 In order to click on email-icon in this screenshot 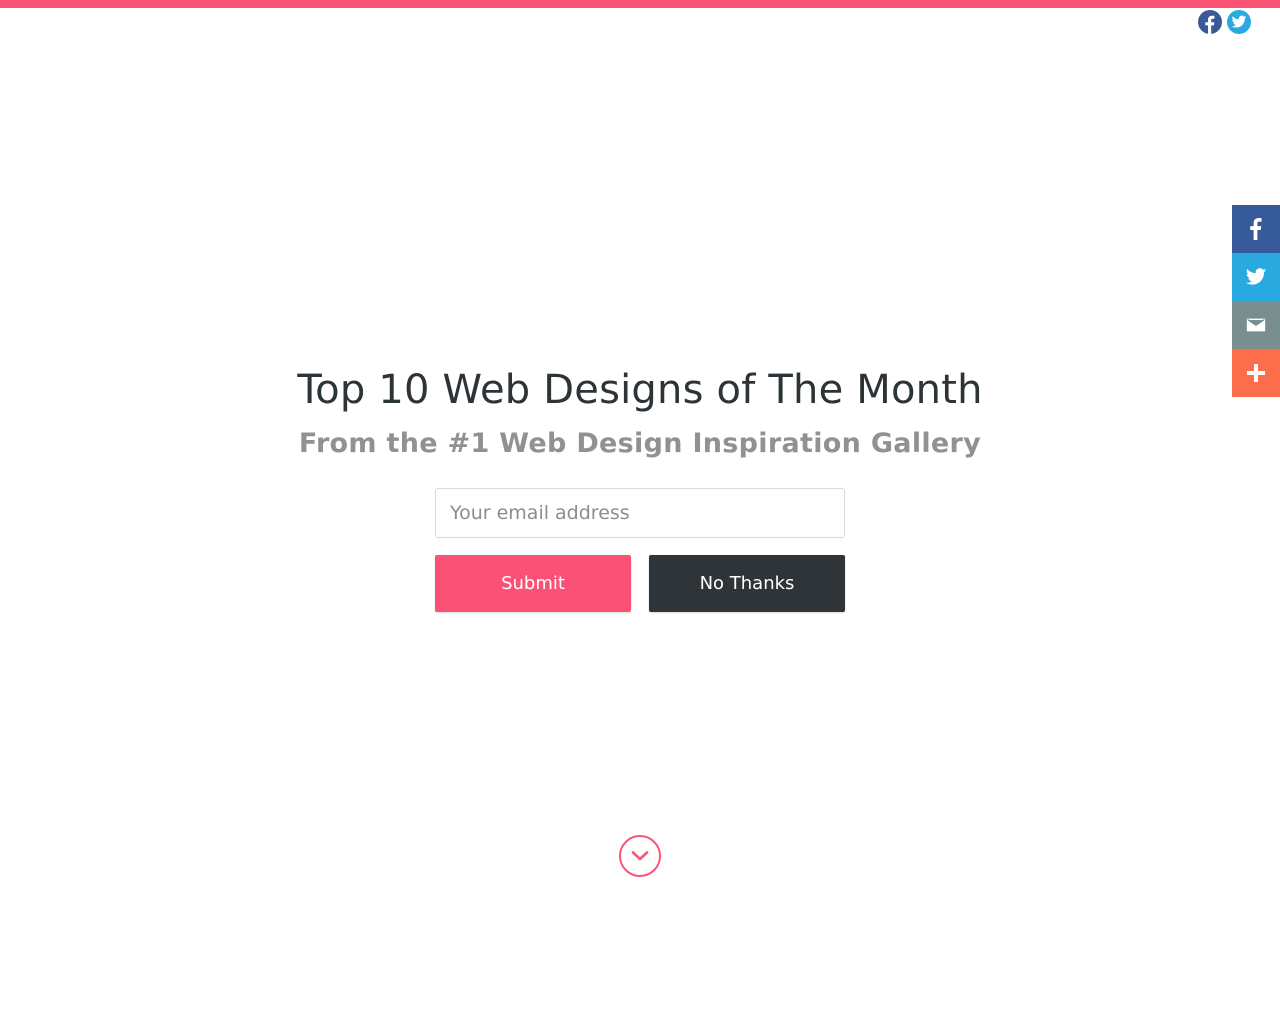, I will do `click(1256, 325)`.